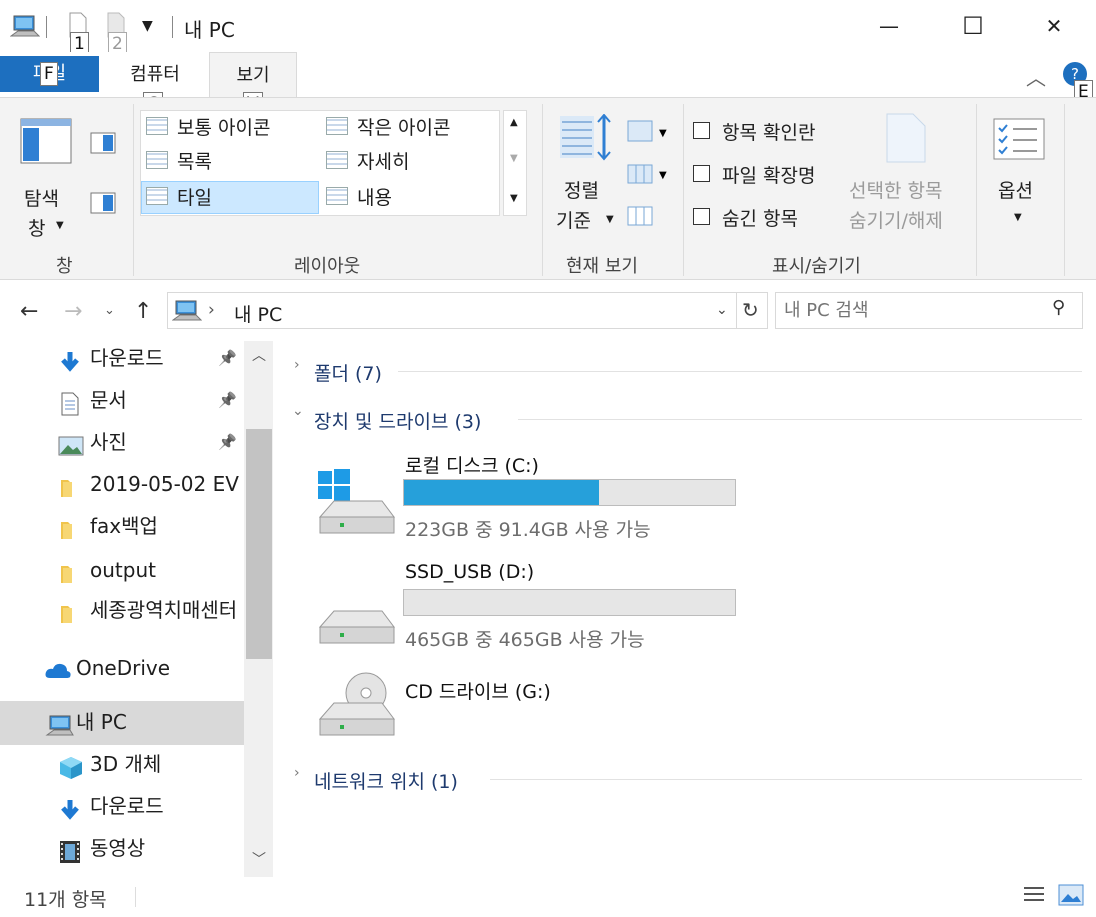  I want to click on show-hide-checkbox-row: 파일 확장명, so click(767, 175).